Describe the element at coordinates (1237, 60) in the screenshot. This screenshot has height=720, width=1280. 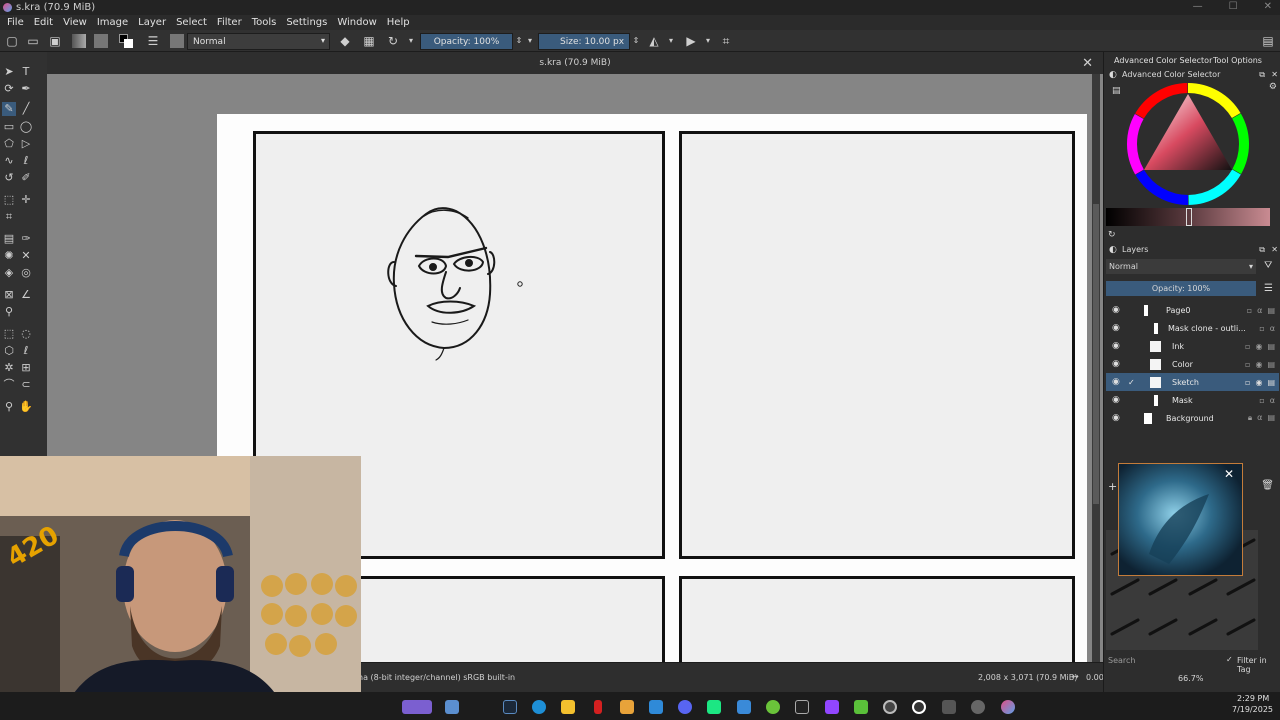
I see `tab-tool-options: Tool Options` at that location.